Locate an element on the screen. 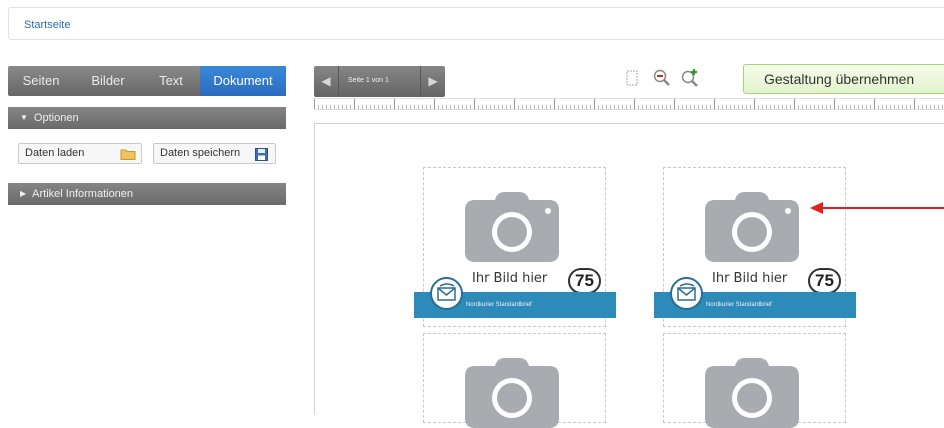  panel-tabs: Seiten Bilder Text Dokument is located at coordinates (147, 81).